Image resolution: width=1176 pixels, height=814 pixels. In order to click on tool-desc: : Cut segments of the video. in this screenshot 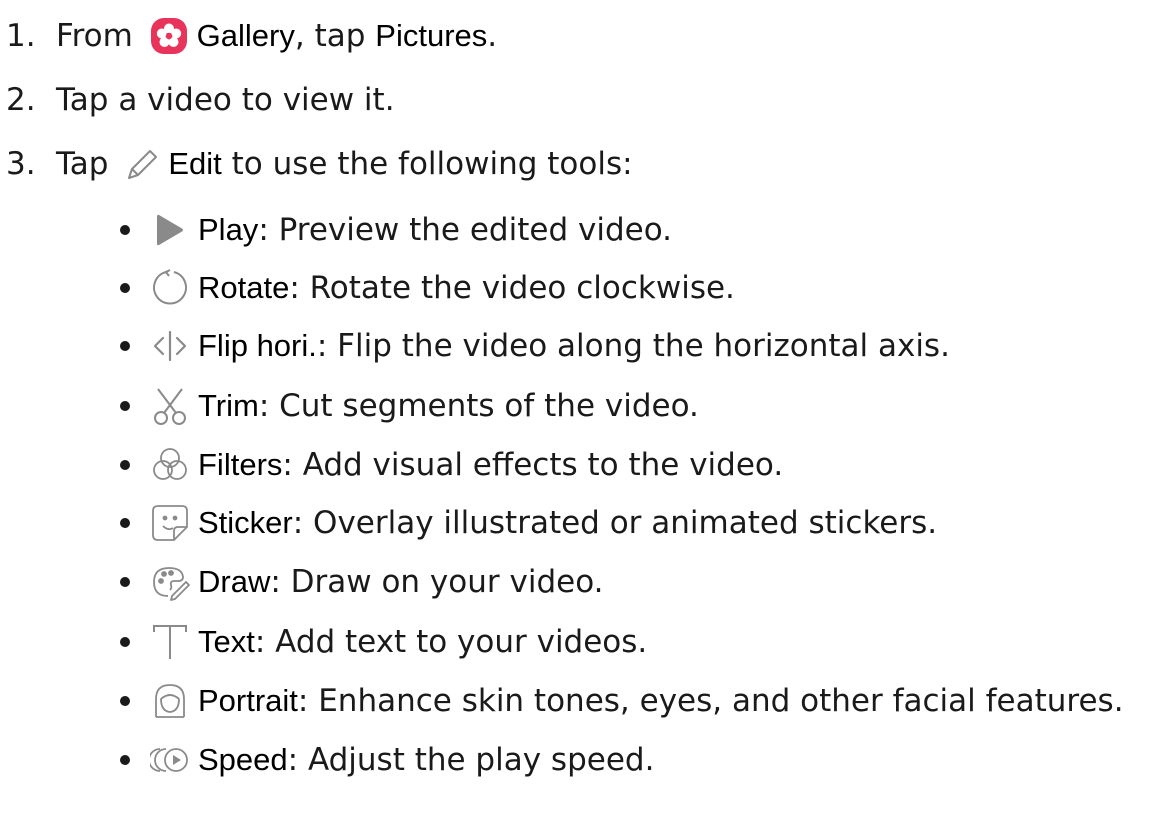, I will do `click(478, 406)`.